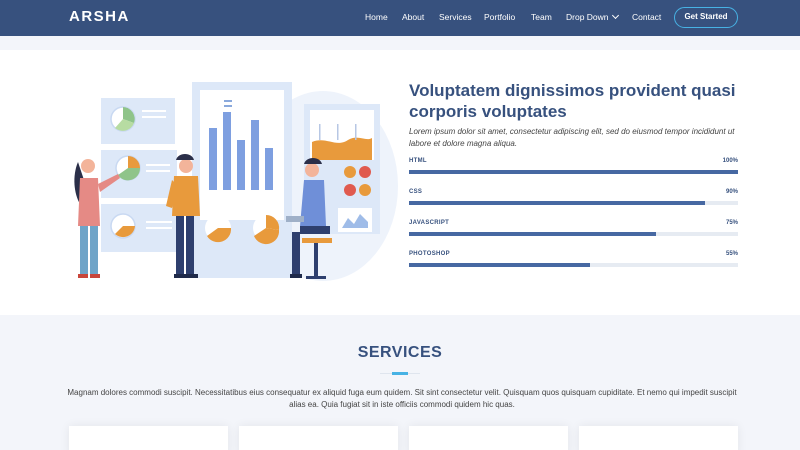 This screenshot has height=450, width=800. Describe the element at coordinates (573, 167) in the screenshot. I see `skill-html: HTML 100%` at that location.